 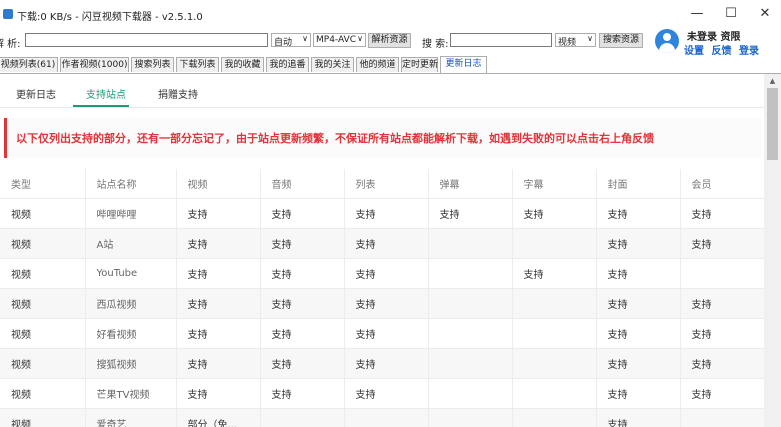 I want to click on toolbar: 解 析: 自动 ∨ MP4-AVC ∨ 解析资源 搜 索: 视频 ∨ 搜索资源, so click(x=325, y=41).